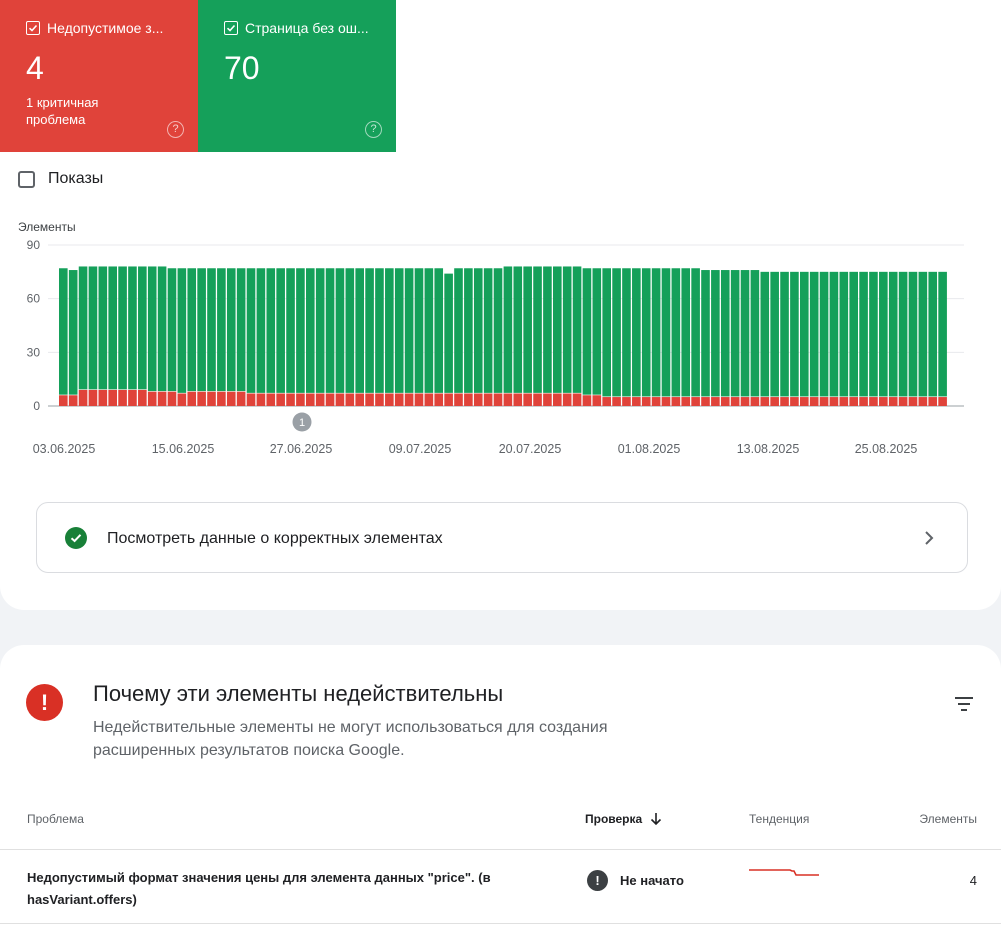  What do you see at coordinates (60, 179) in the screenshot?
I see `impressions-toggle: Показы` at bounding box center [60, 179].